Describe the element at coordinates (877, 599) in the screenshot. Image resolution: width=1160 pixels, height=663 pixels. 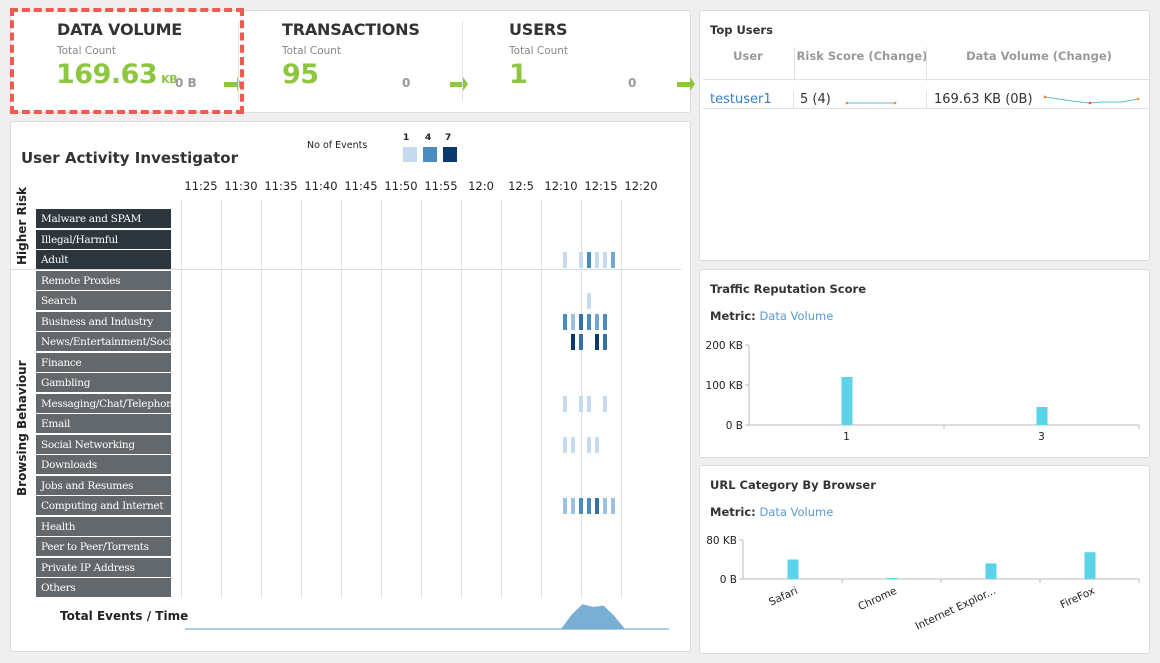
I see `x-tick-label: Chrome` at that location.